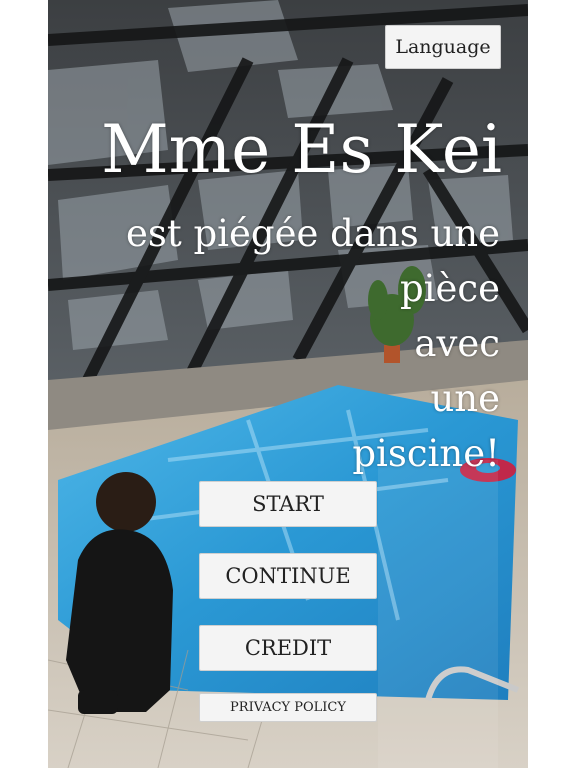 The image size is (576, 768). What do you see at coordinates (288, 707) in the screenshot?
I see `privacy-policy-button: PRIVACY POLICY` at bounding box center [288, 707].